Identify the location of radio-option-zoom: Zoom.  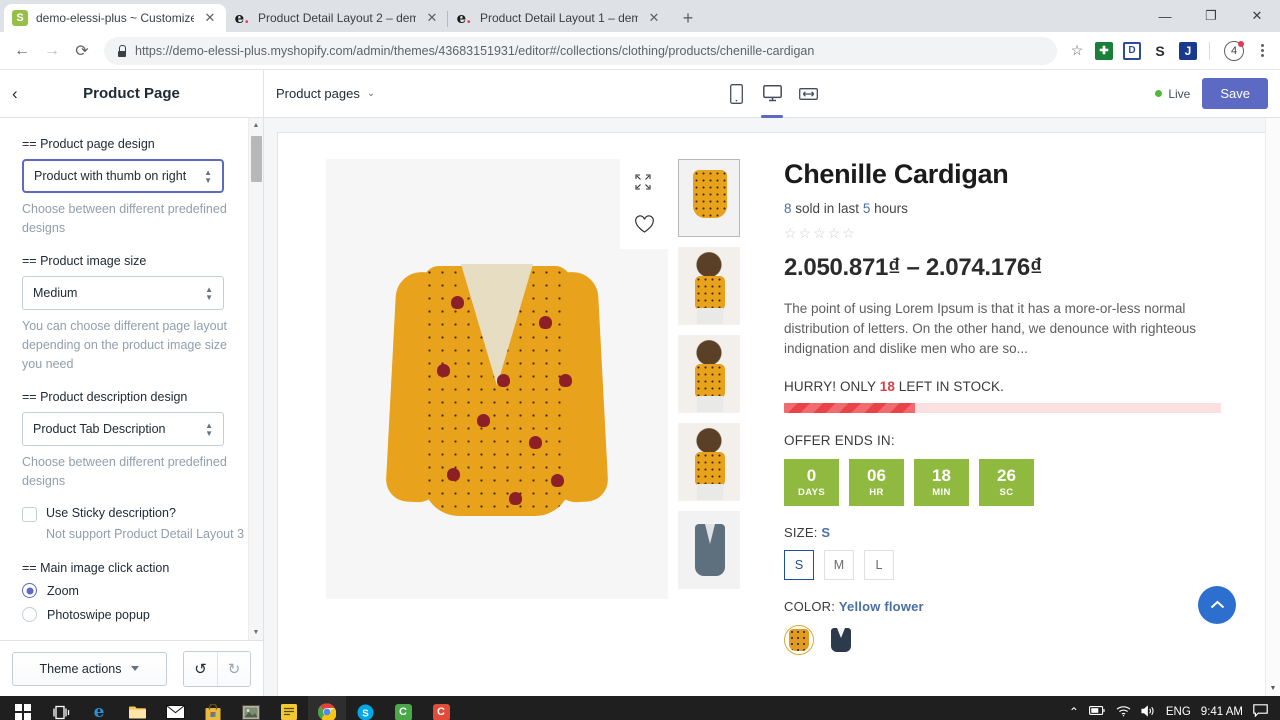
(133, 590).